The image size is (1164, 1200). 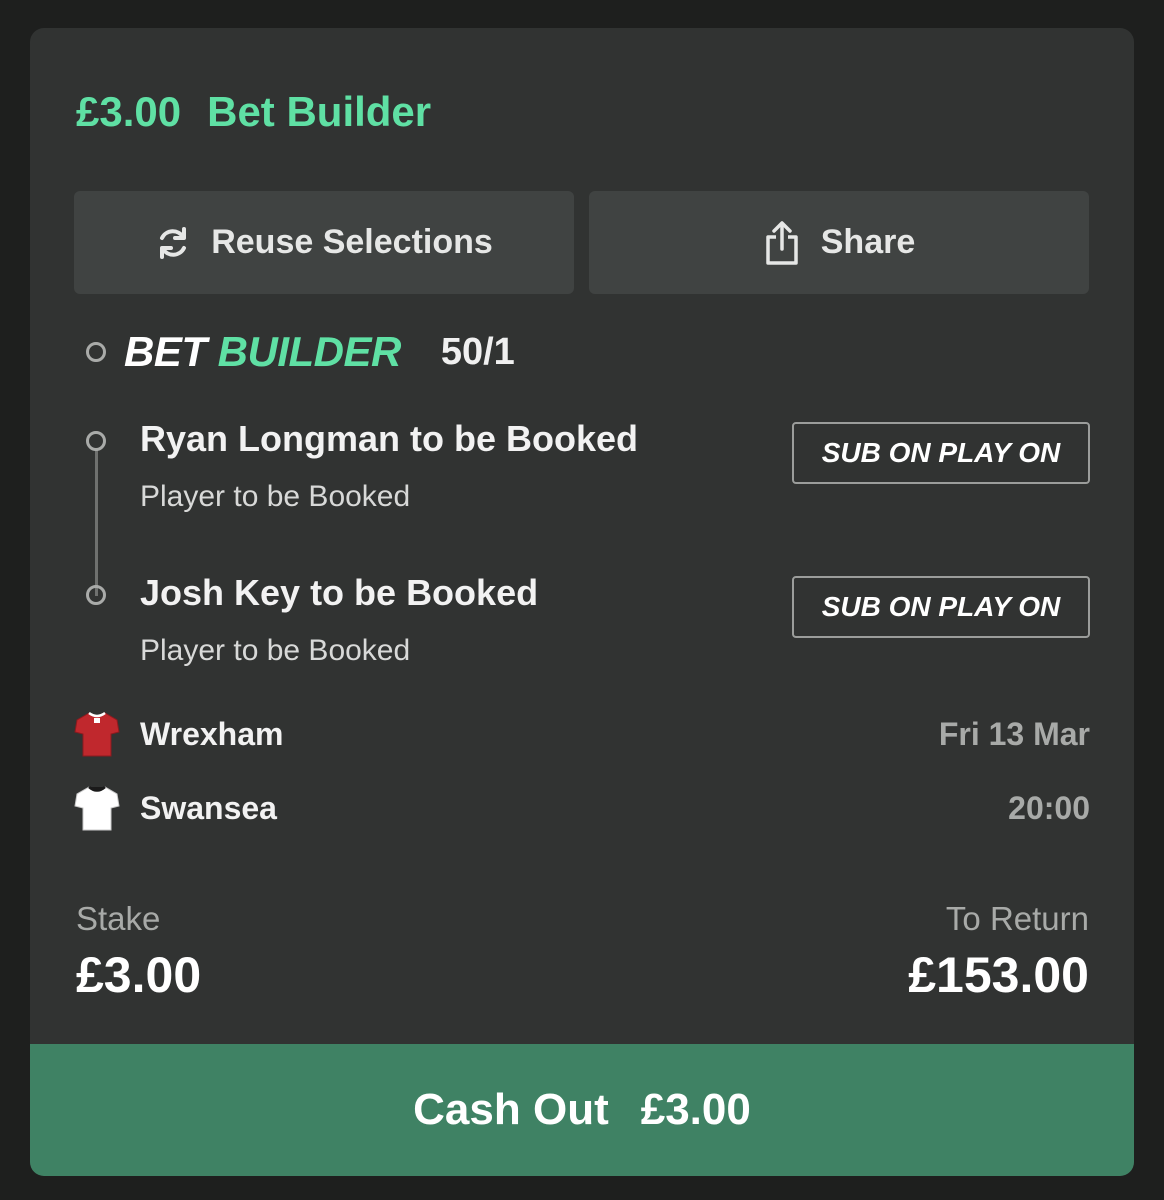 What do you see at coordinates (868, 242) in the screenshot?
I see `share-label: Share` at bounding box center [868, 242].